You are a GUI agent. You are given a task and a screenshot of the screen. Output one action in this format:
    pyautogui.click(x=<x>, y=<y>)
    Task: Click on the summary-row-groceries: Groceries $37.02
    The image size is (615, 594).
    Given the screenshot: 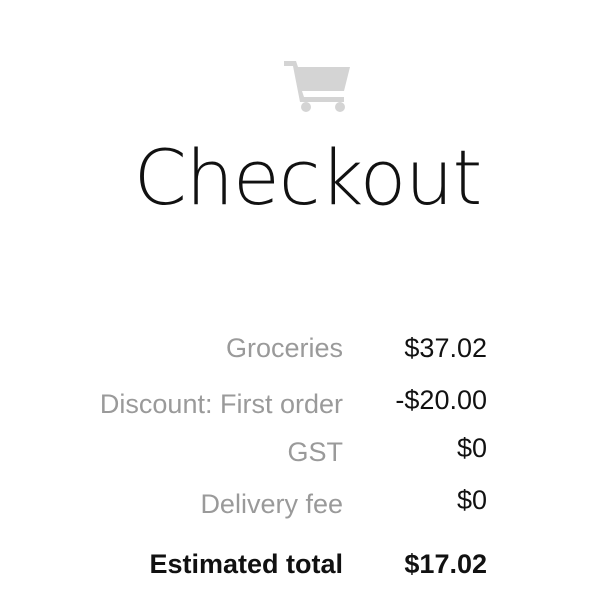 What is the action you would take?
    pyautogui.click(x=307, y=348)
    